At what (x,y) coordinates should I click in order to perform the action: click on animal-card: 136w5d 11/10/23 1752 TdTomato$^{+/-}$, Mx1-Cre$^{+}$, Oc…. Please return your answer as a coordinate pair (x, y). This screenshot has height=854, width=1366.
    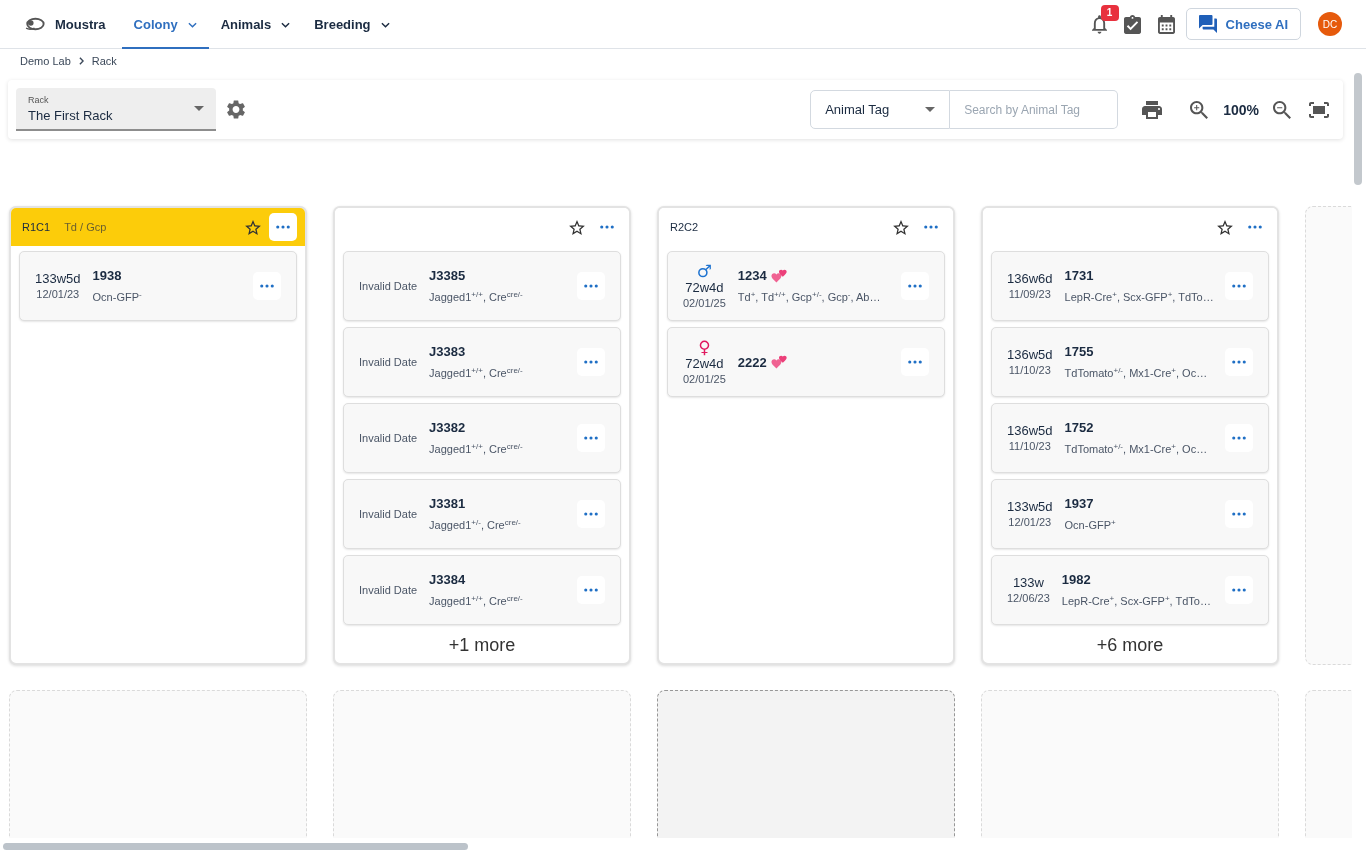
    Looking at the image, I should click on (1130, 438).